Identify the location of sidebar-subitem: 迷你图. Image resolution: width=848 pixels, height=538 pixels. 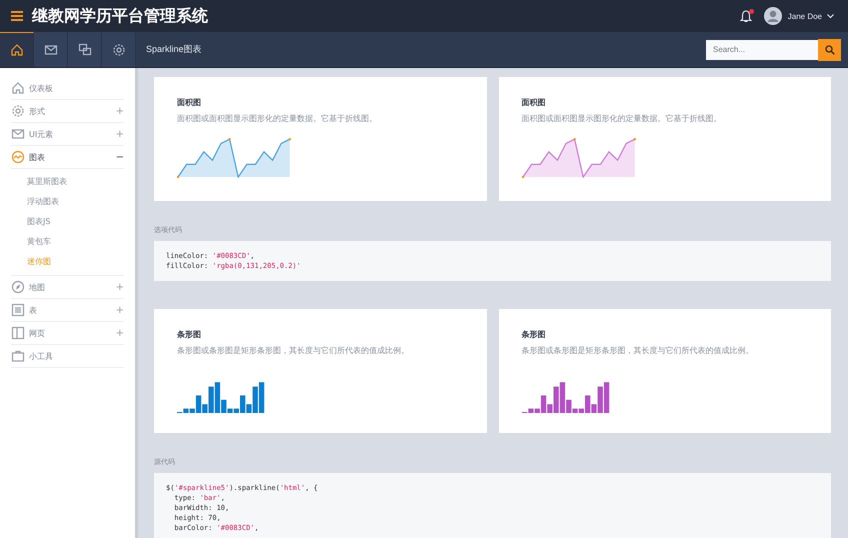
(75, 262).